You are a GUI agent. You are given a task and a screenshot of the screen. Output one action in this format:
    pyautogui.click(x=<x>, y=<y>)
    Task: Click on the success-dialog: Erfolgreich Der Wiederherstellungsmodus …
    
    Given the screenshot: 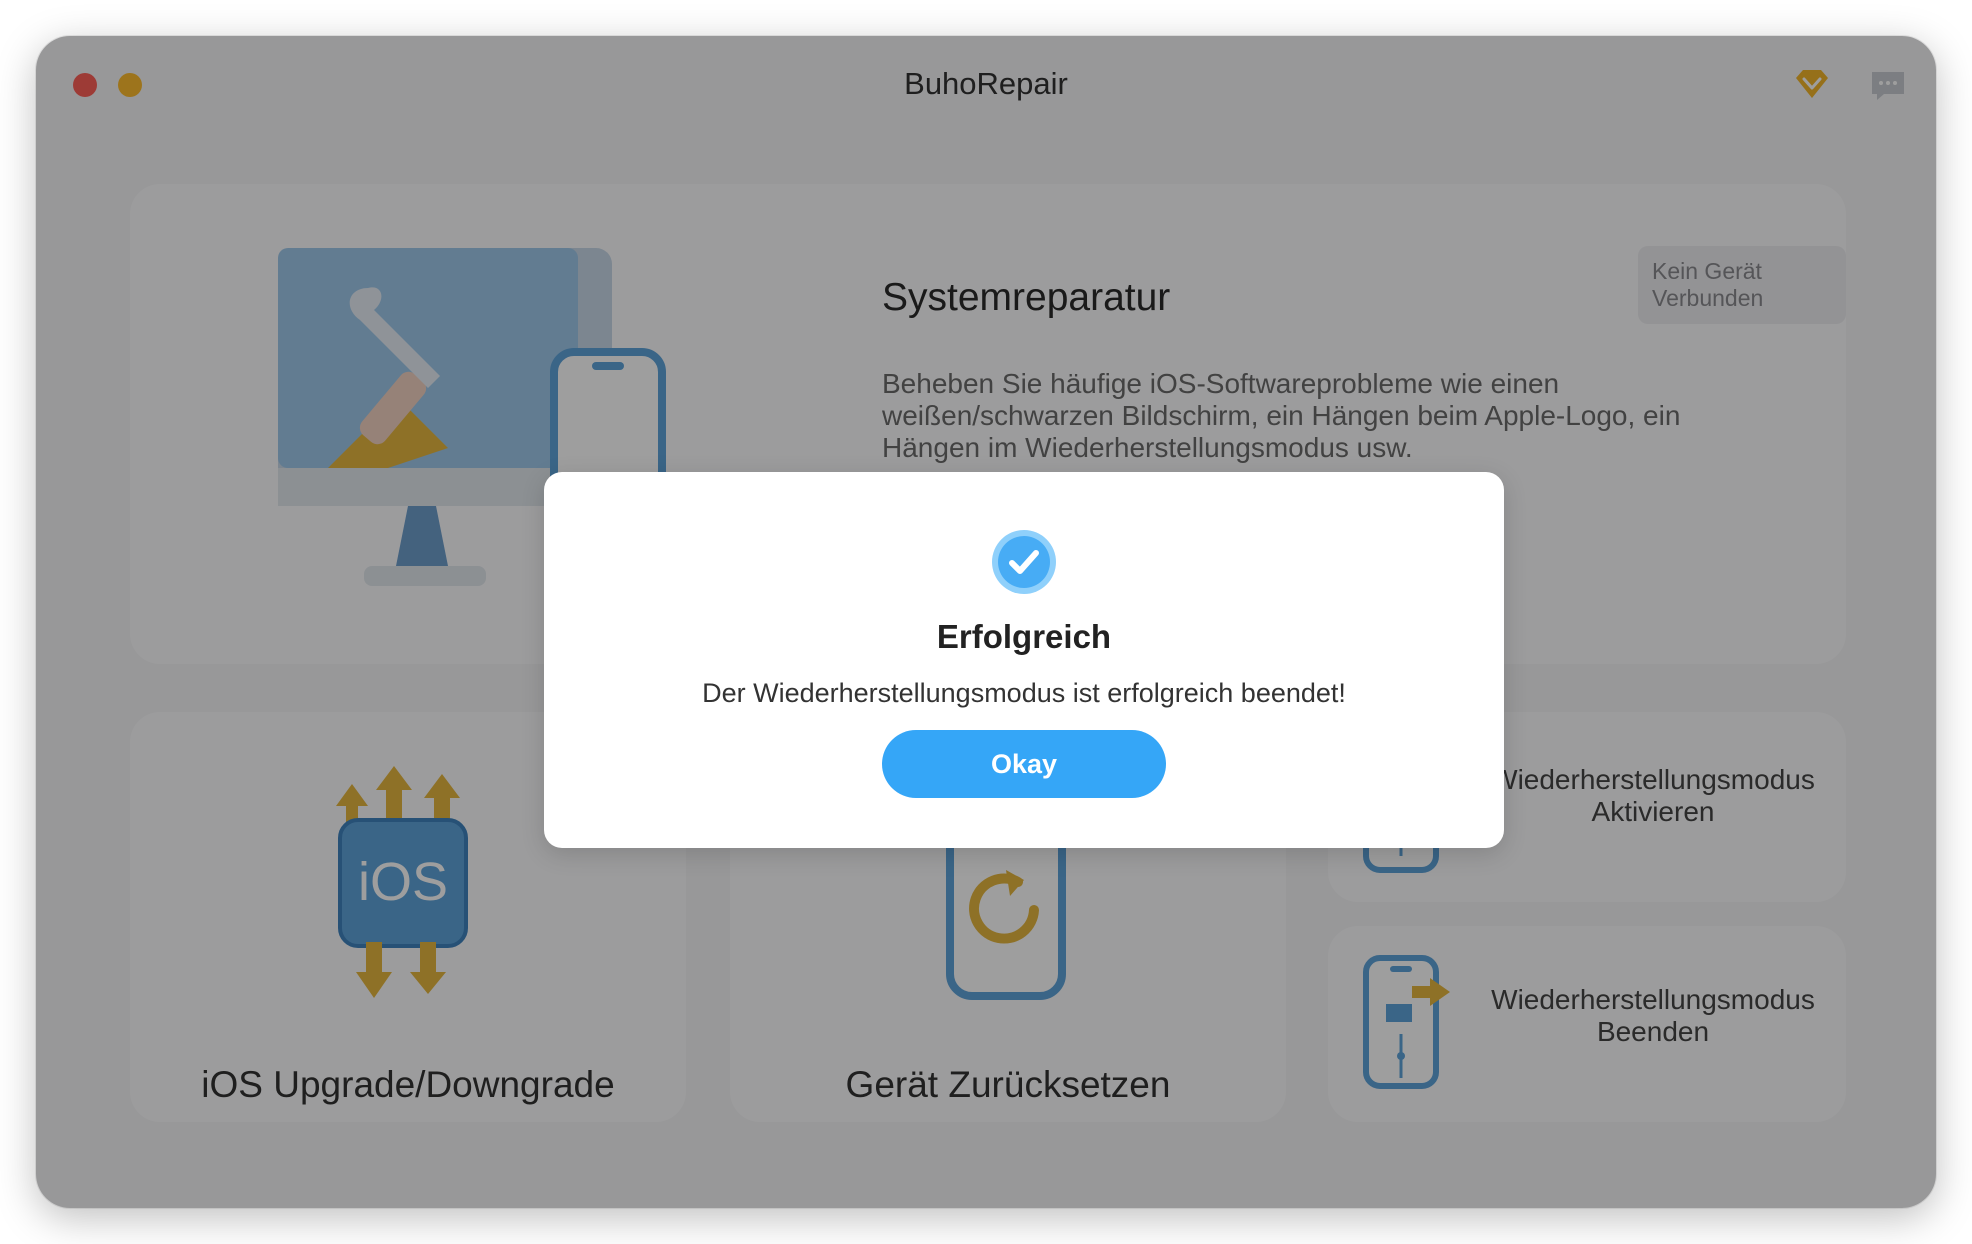 What is the action you would take?
    pyautogui.click(x=1024, y=660)
    